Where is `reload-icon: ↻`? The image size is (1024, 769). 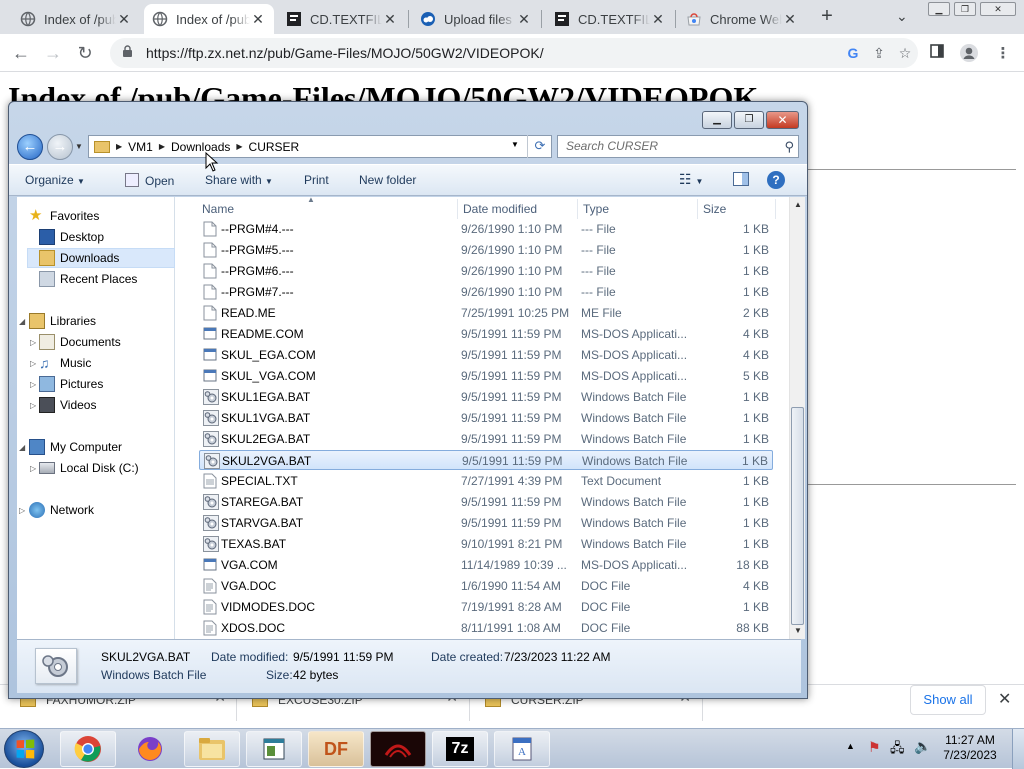
reload-icon: ↻ is located at coordinates (85, 53).